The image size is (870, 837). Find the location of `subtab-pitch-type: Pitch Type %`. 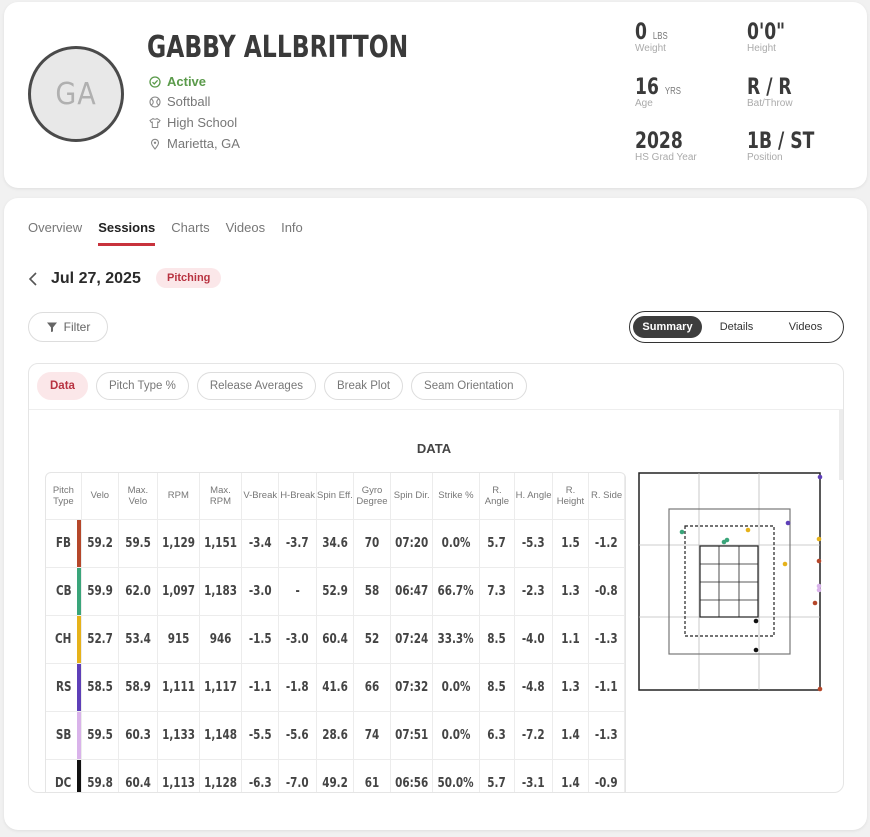

subtab-pitch-type: Pitch Type % is located at coordinates (142, 386).